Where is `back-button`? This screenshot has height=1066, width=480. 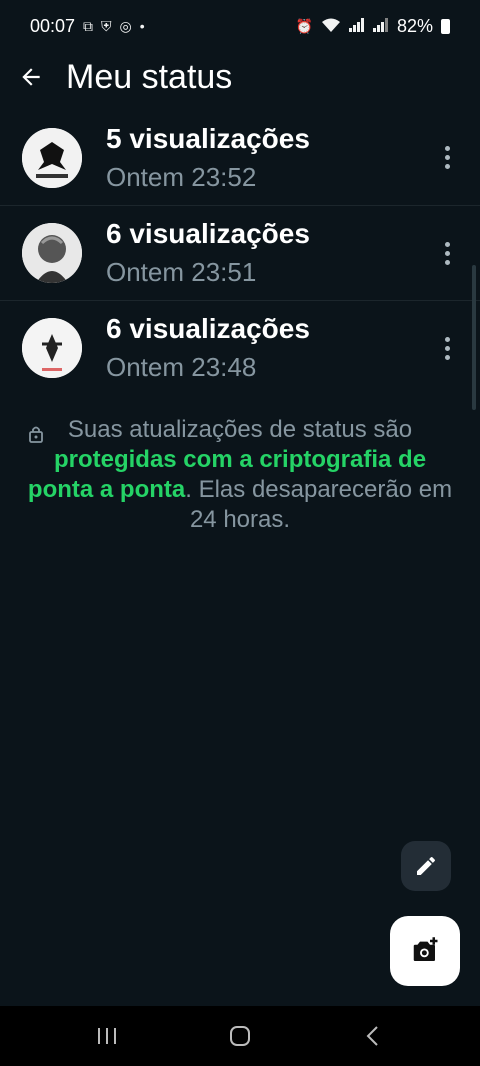
back-button is located at coordinates (31, 77).